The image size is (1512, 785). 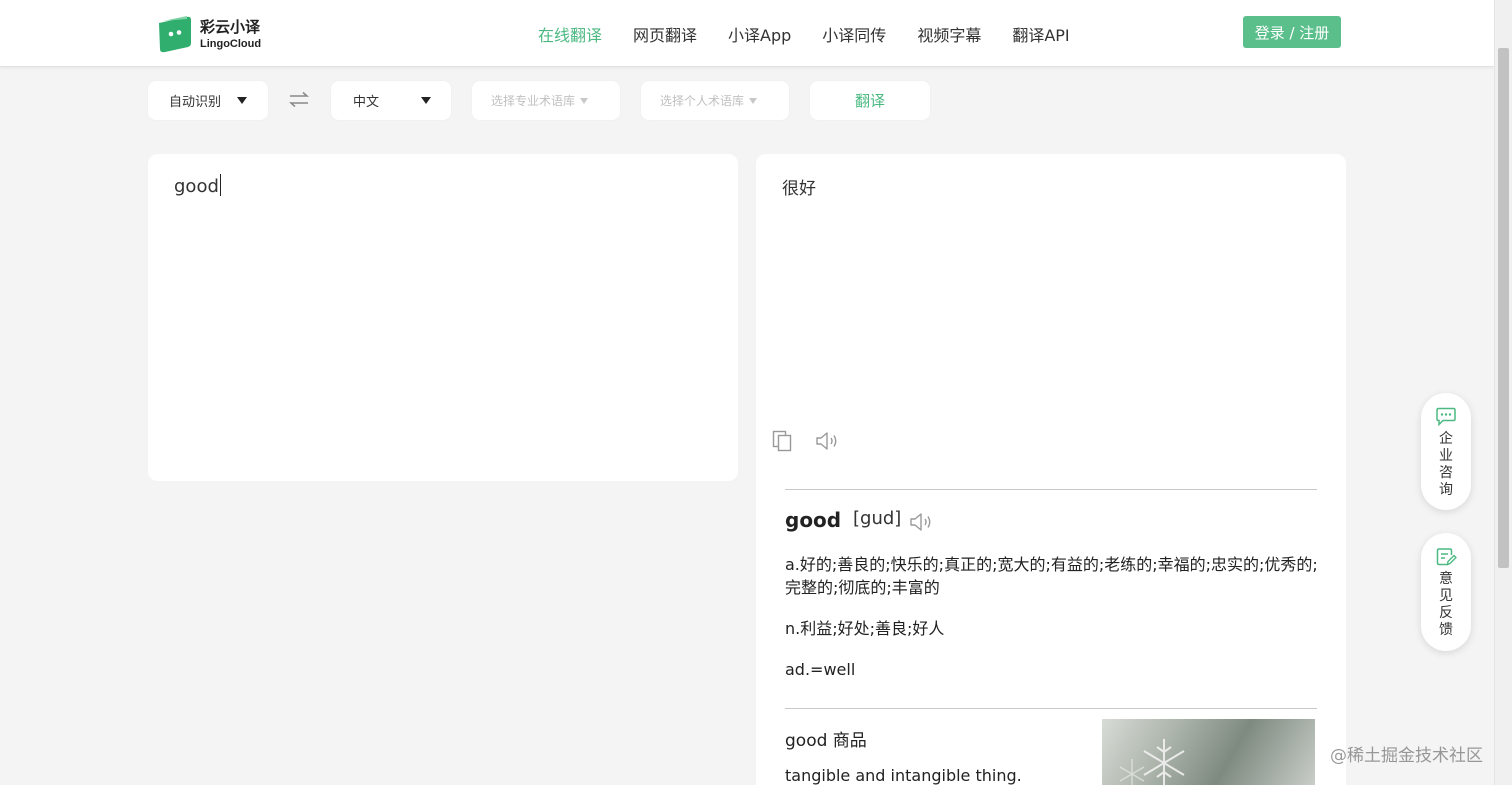 I want to click on feedback-button: 意见反馈, so click(x=1446, y=592).